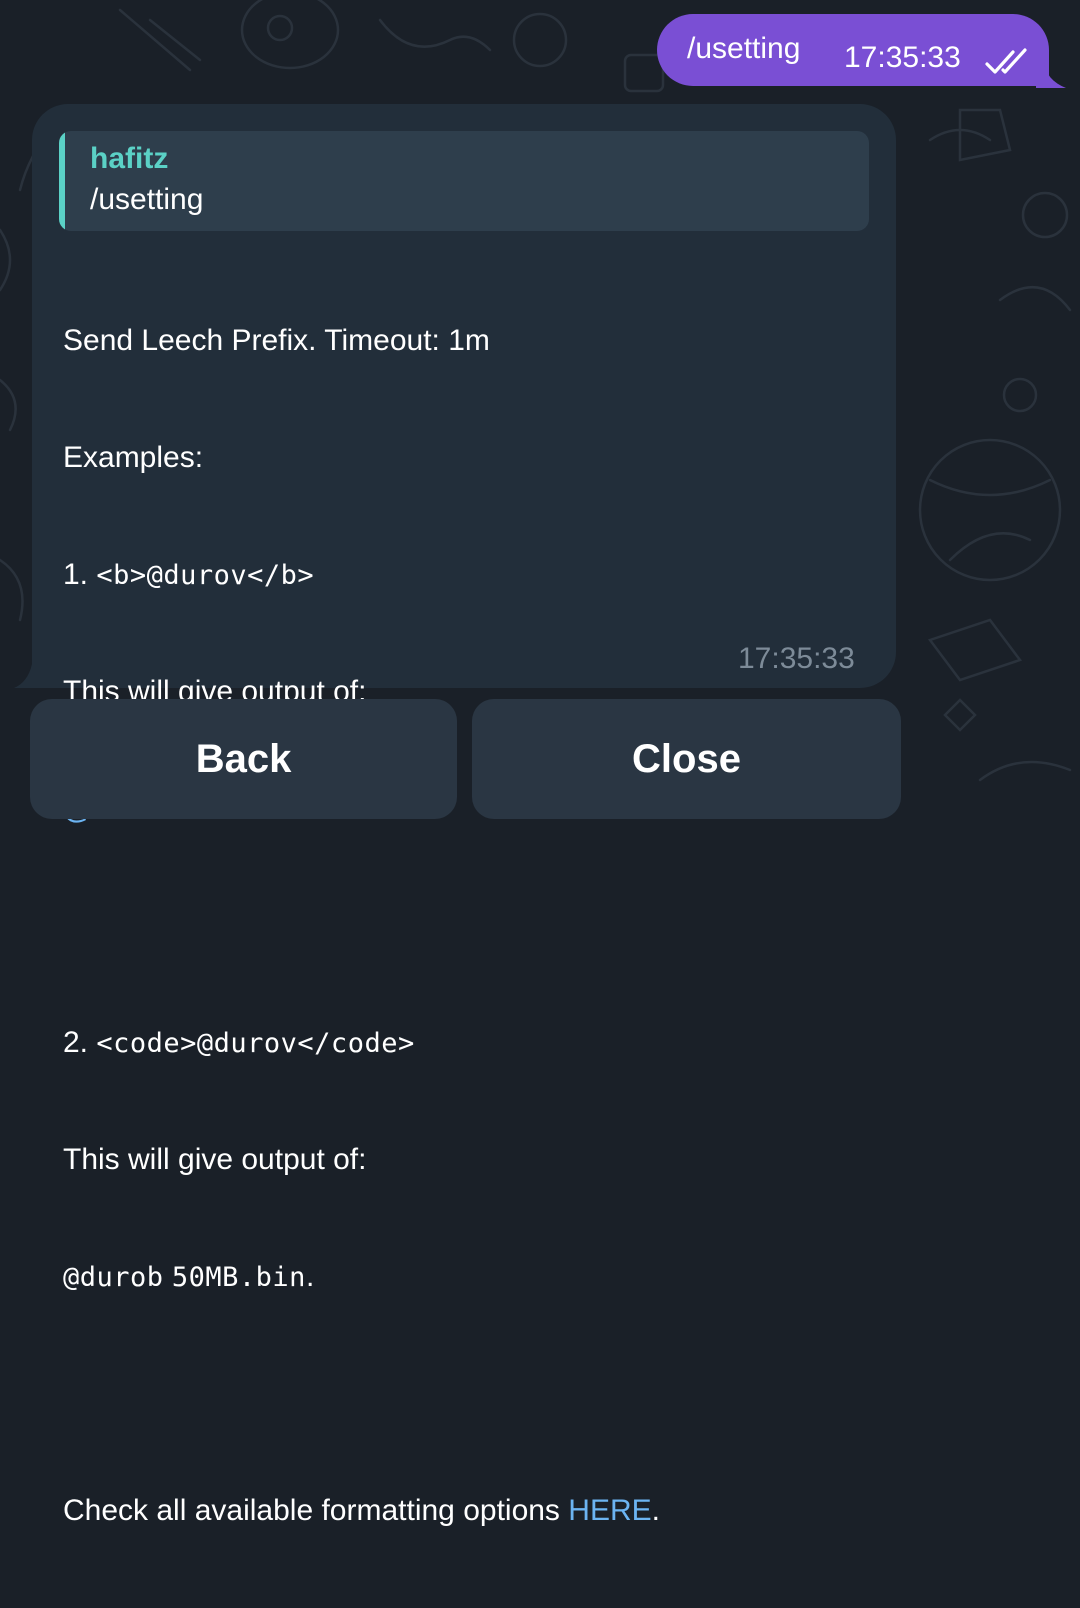 The image size is (1080, 1608). I want to click on reply-text: /usetting, so click(147, 199).